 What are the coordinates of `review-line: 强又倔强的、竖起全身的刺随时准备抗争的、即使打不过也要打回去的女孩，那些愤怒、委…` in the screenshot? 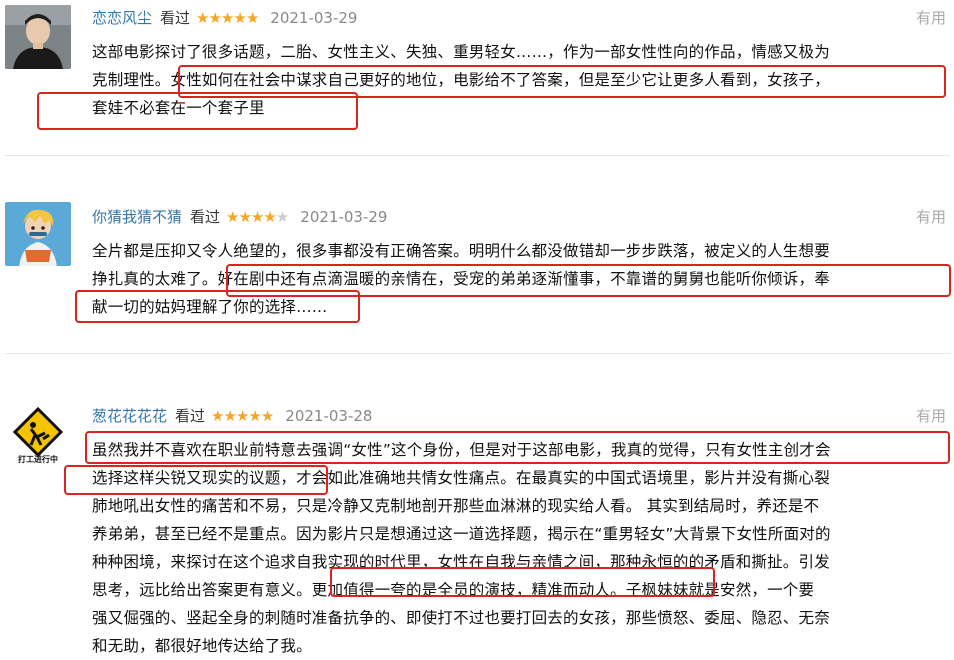 It's located at (461, 618).